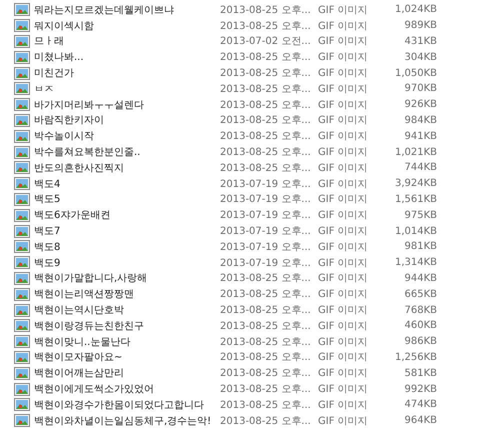  Describe the element at coordinates (127, 357) in the screenshot. I see `file-name: 백현이모자팔아요~` at that location.